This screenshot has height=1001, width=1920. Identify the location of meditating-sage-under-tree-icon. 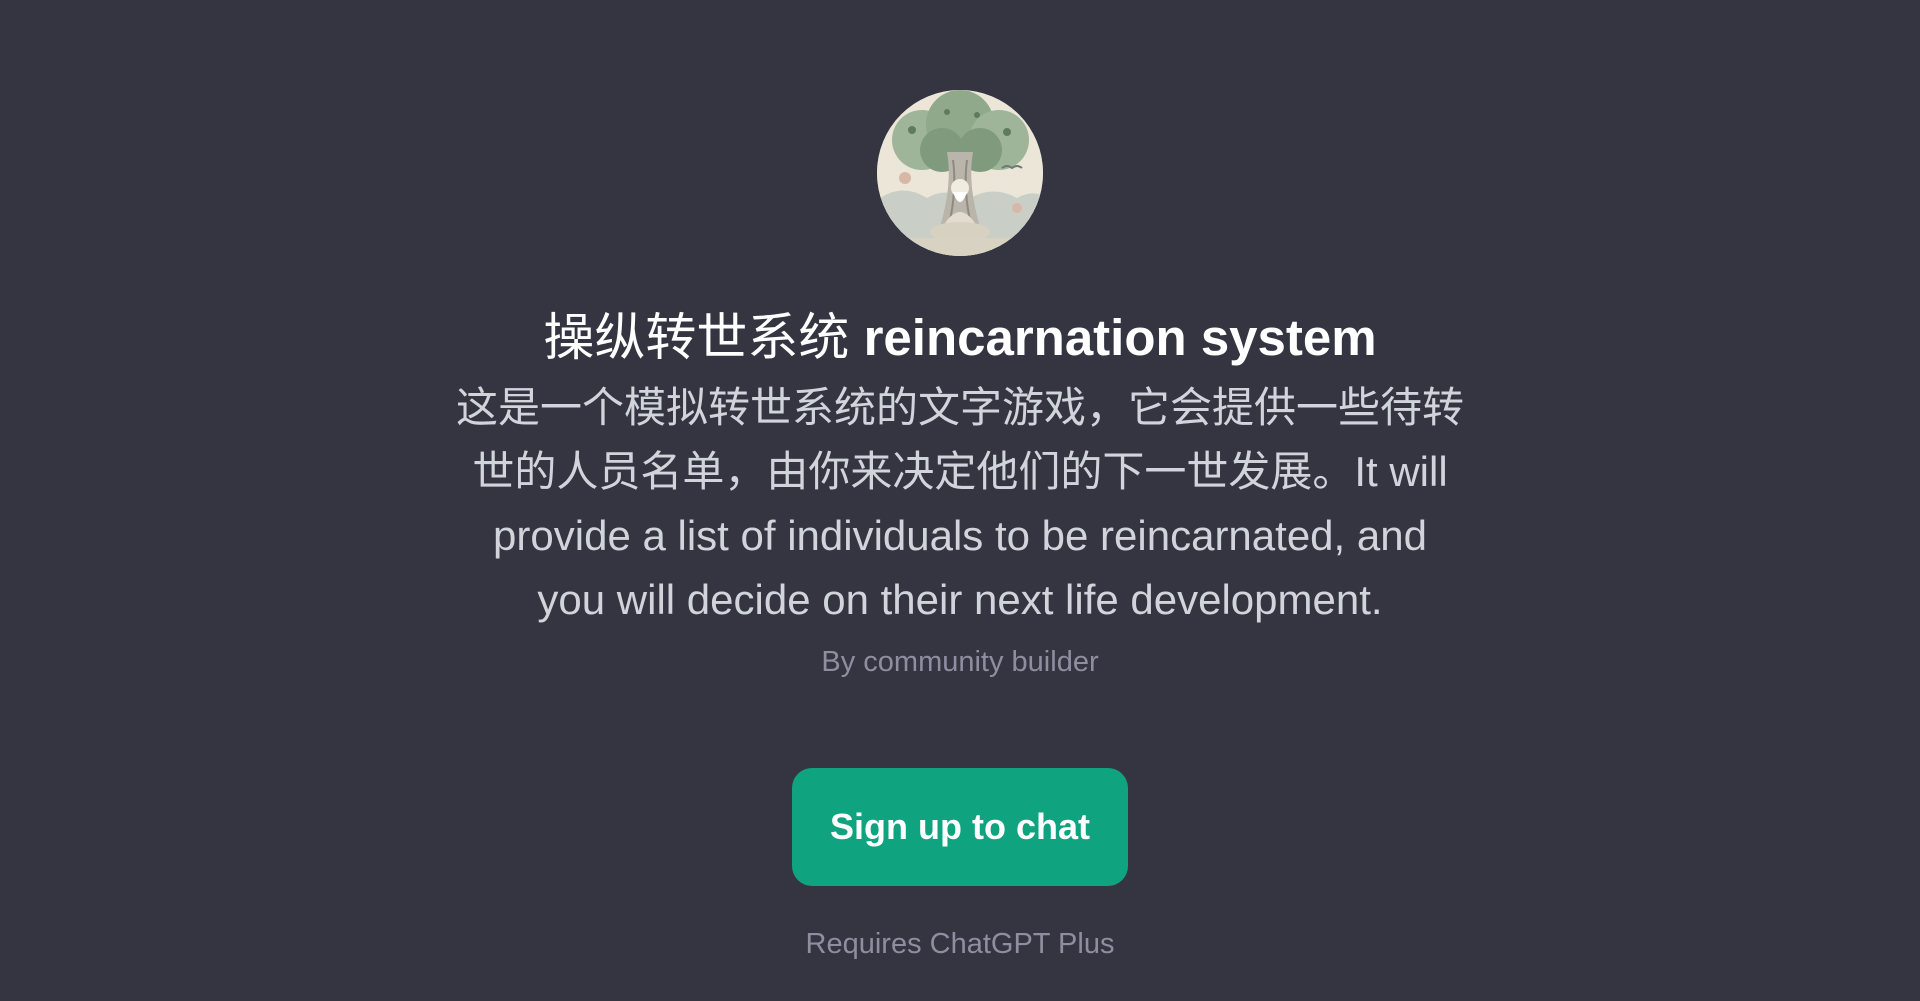
(960, 173).